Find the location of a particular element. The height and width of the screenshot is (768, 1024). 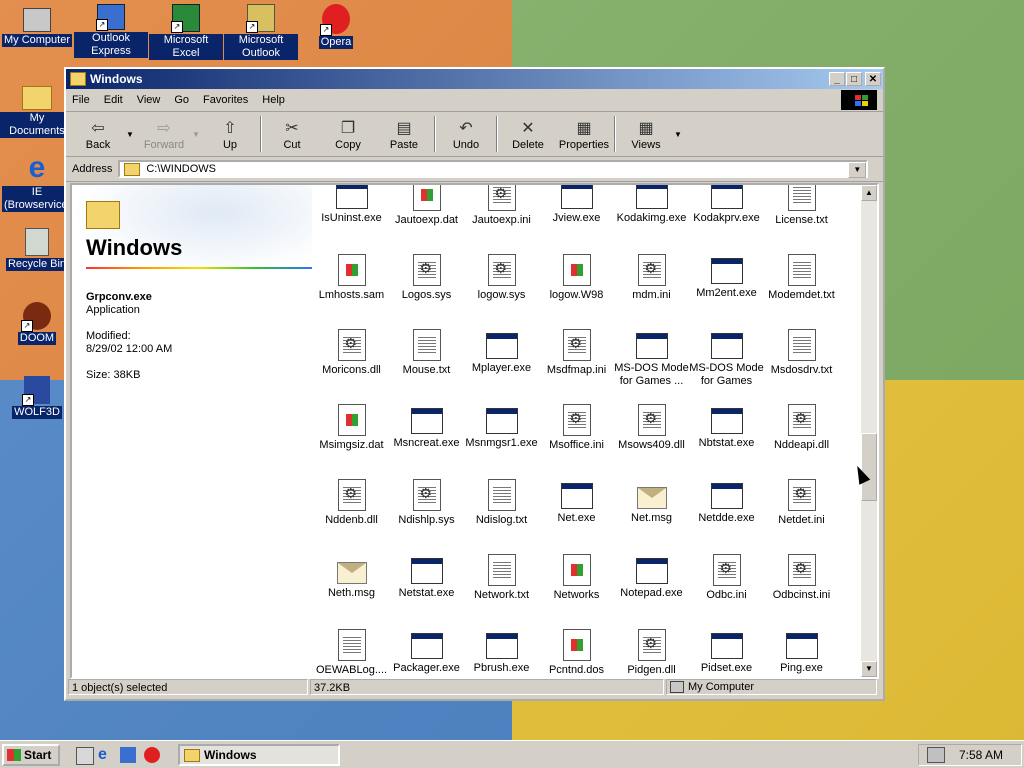

window-title: Windows is located at coordinates (116, 79).